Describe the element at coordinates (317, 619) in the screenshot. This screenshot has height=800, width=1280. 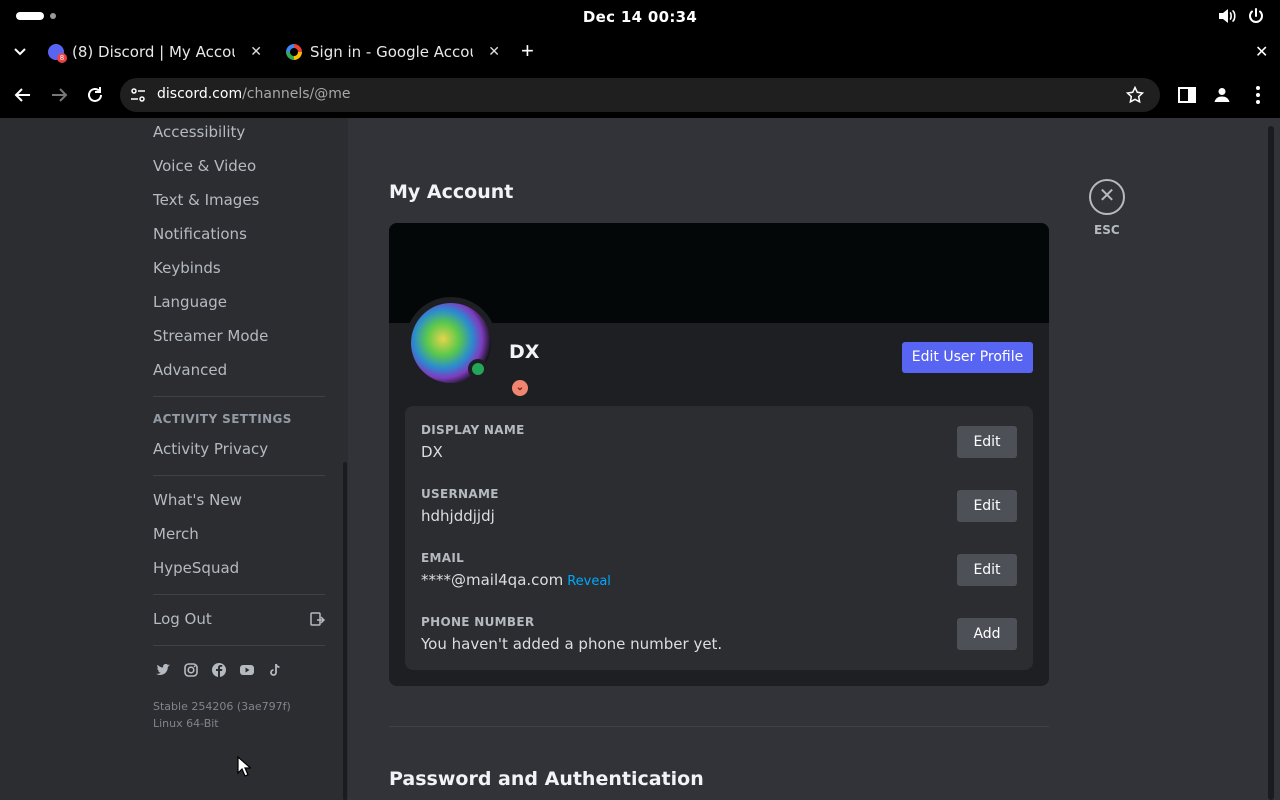
I see `logout-icon` at that location.